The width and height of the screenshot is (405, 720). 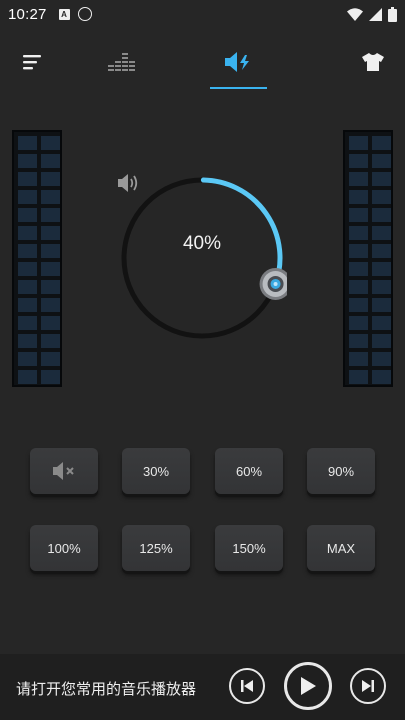 I want to click on tab-skin, so click(x=373, y=62).